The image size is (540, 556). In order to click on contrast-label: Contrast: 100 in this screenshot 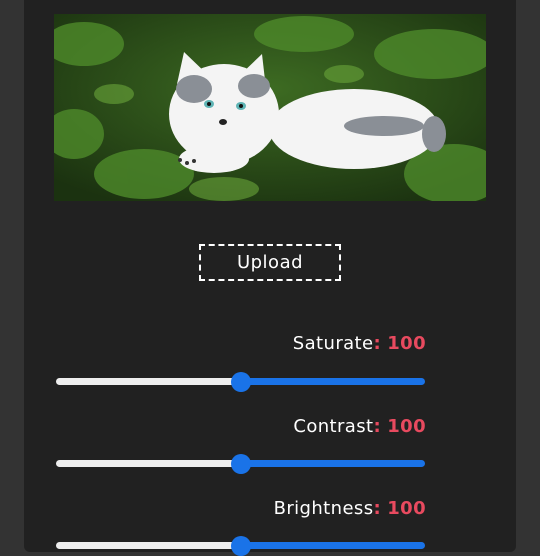, I will do `click(359, 426)`.